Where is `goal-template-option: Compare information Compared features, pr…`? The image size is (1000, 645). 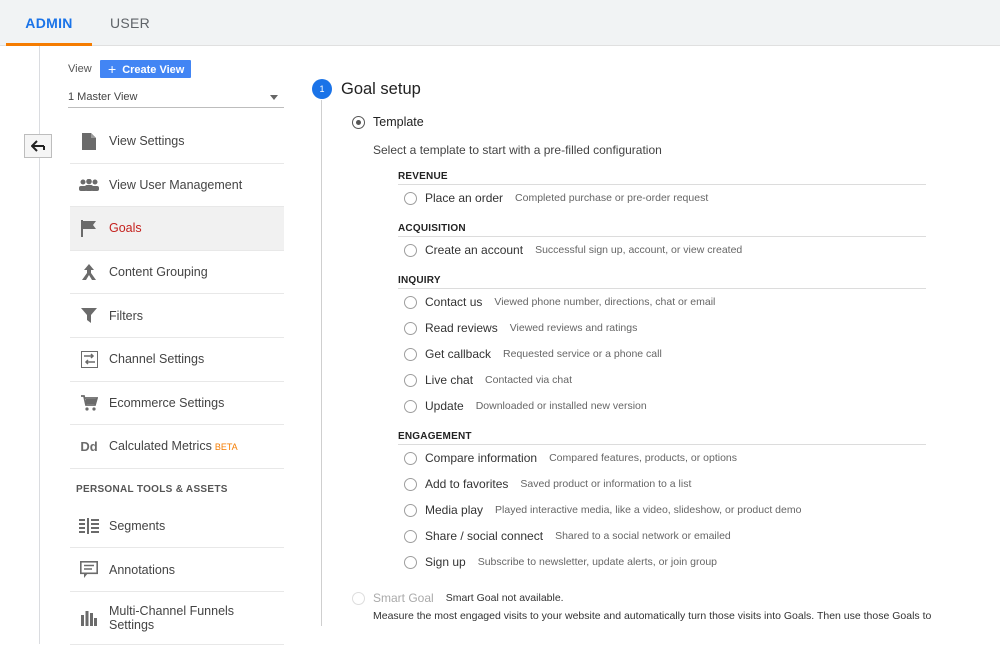
goal-template-option: Compare information Compared features, pr… is located at coordinates (662, 458).